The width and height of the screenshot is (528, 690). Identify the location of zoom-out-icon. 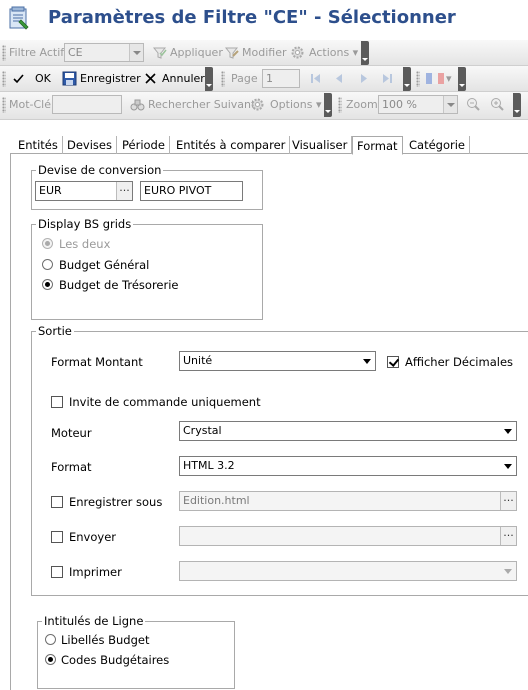
(473, 104).